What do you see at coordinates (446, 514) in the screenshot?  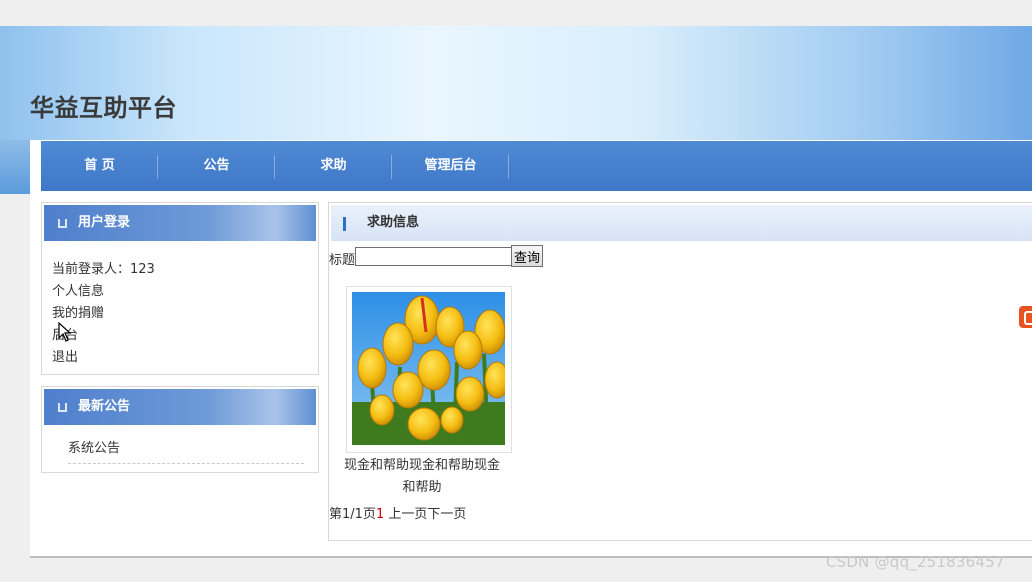 I see `pager-next: 下一页` at bounding box center [446, 514].